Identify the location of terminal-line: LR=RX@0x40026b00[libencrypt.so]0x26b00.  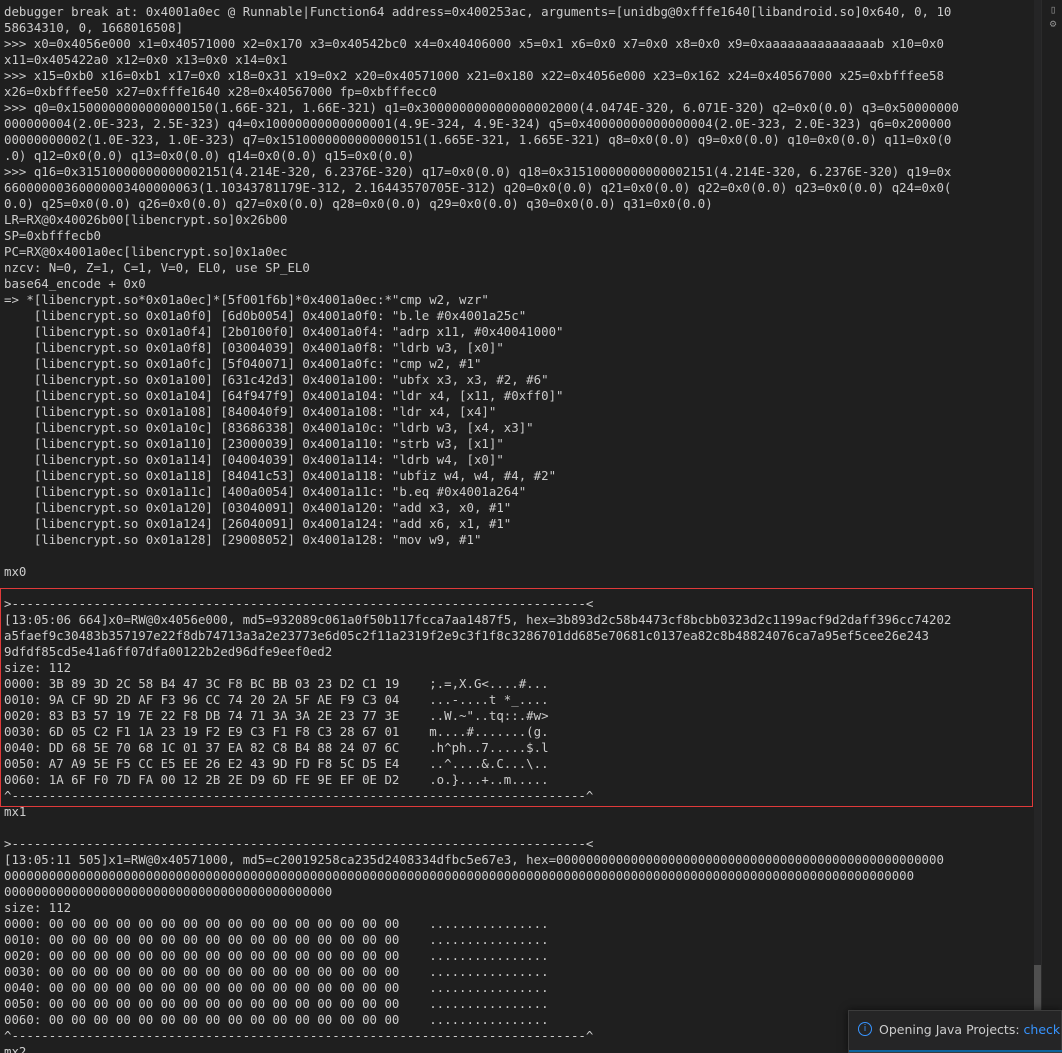
(146, 219).